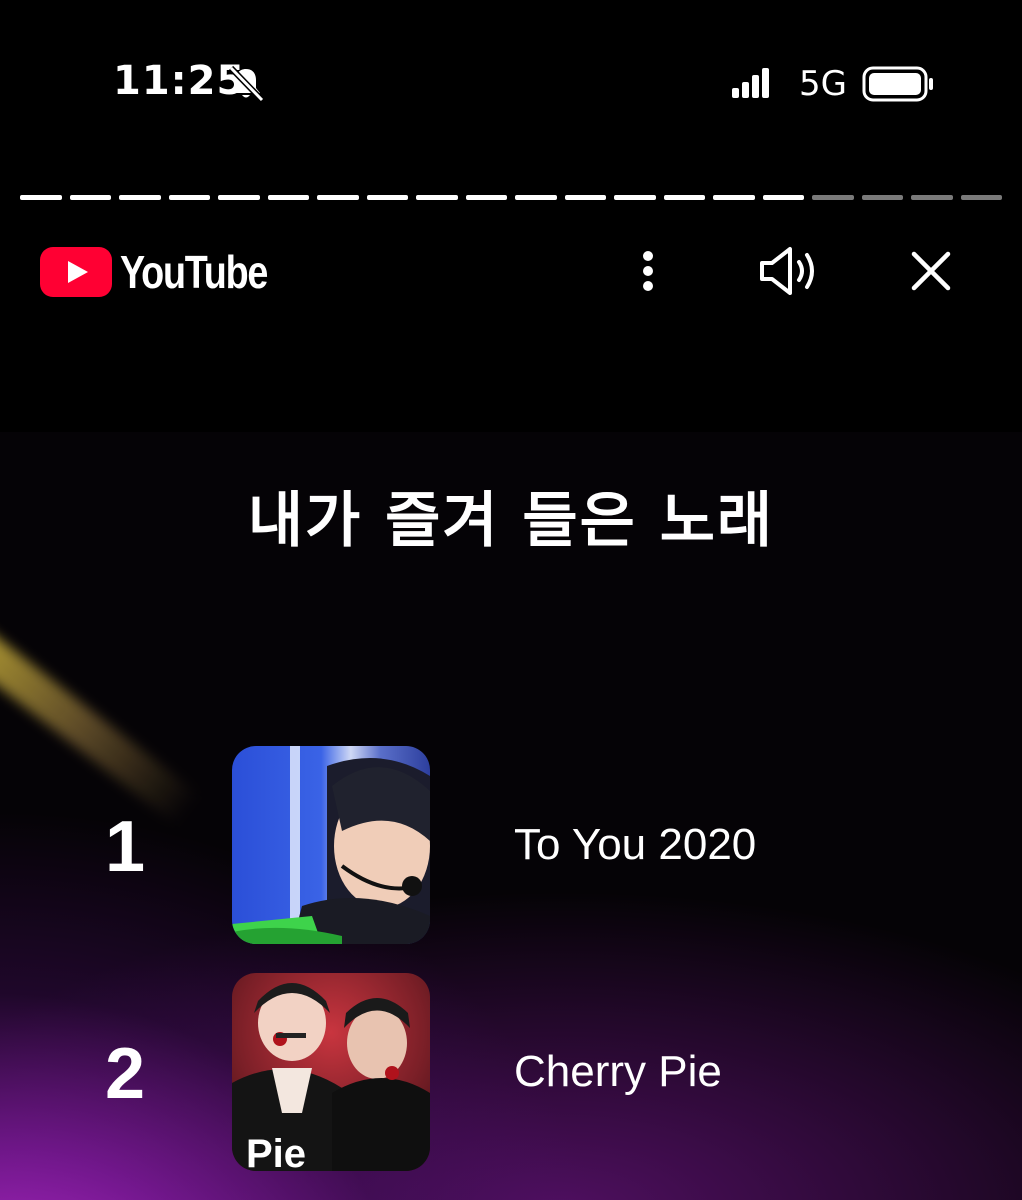 This screenshot has height=1200, width=1022. Describe the element at coordinates (331, 1072) in the screenshot. I see `song-thumbnail: Pie` at that location.